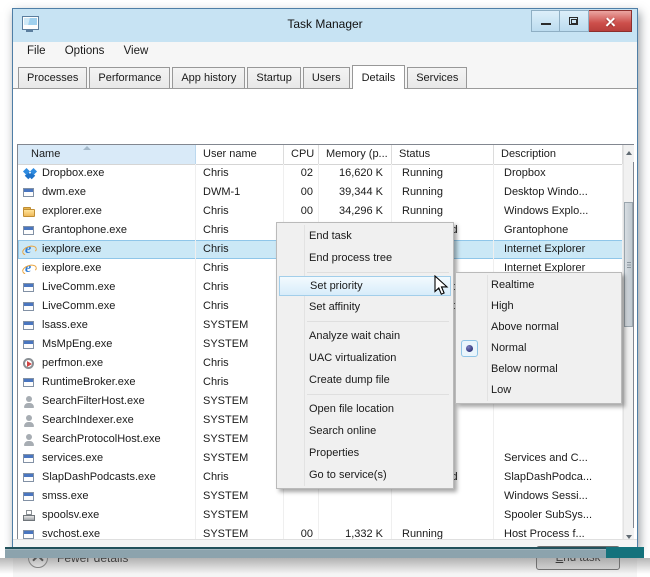 The width and height of the screenshot is (650, 577). I want to click on titlebar: Task Manager, so click(325, 25).